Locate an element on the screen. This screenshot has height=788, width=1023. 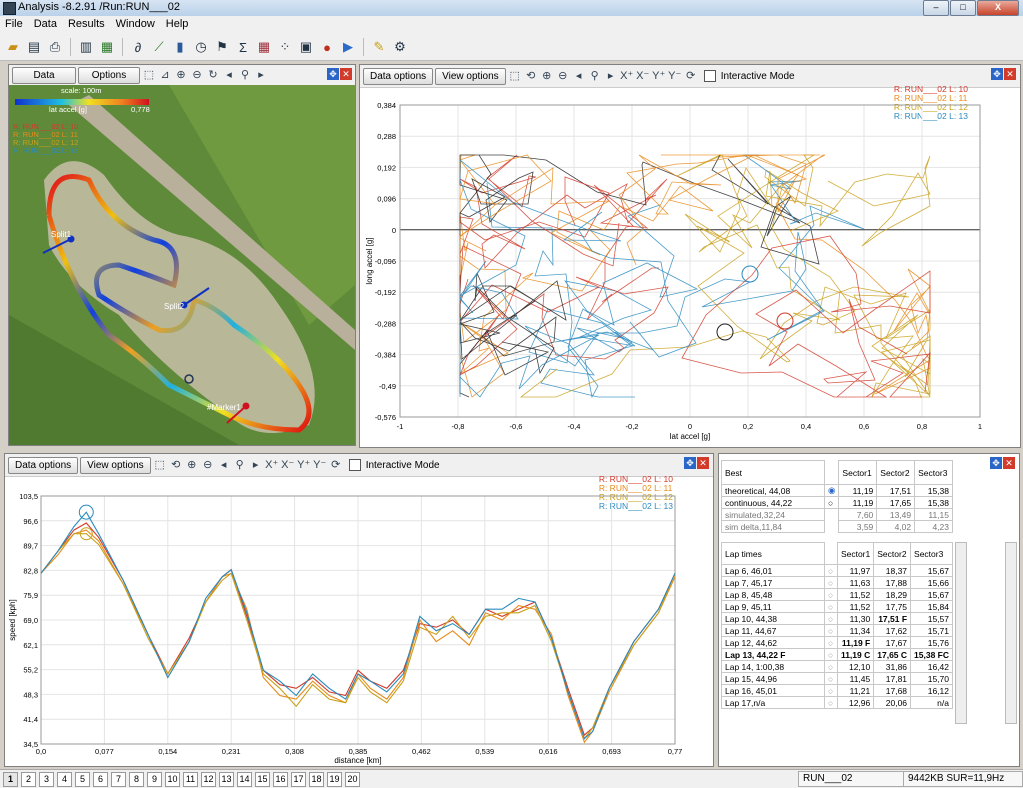
radio-selected: ◉ is located at coordinates (831, 490).